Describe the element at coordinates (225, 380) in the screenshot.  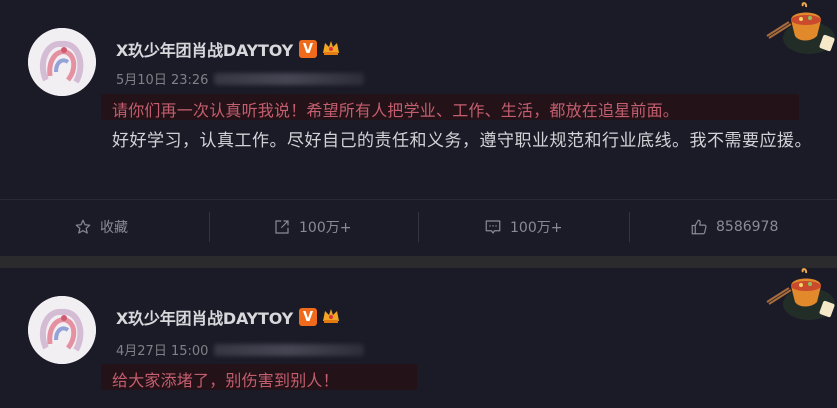
I see `highlight-text: 给大家添堵了，别伤害到别人！` at that location.